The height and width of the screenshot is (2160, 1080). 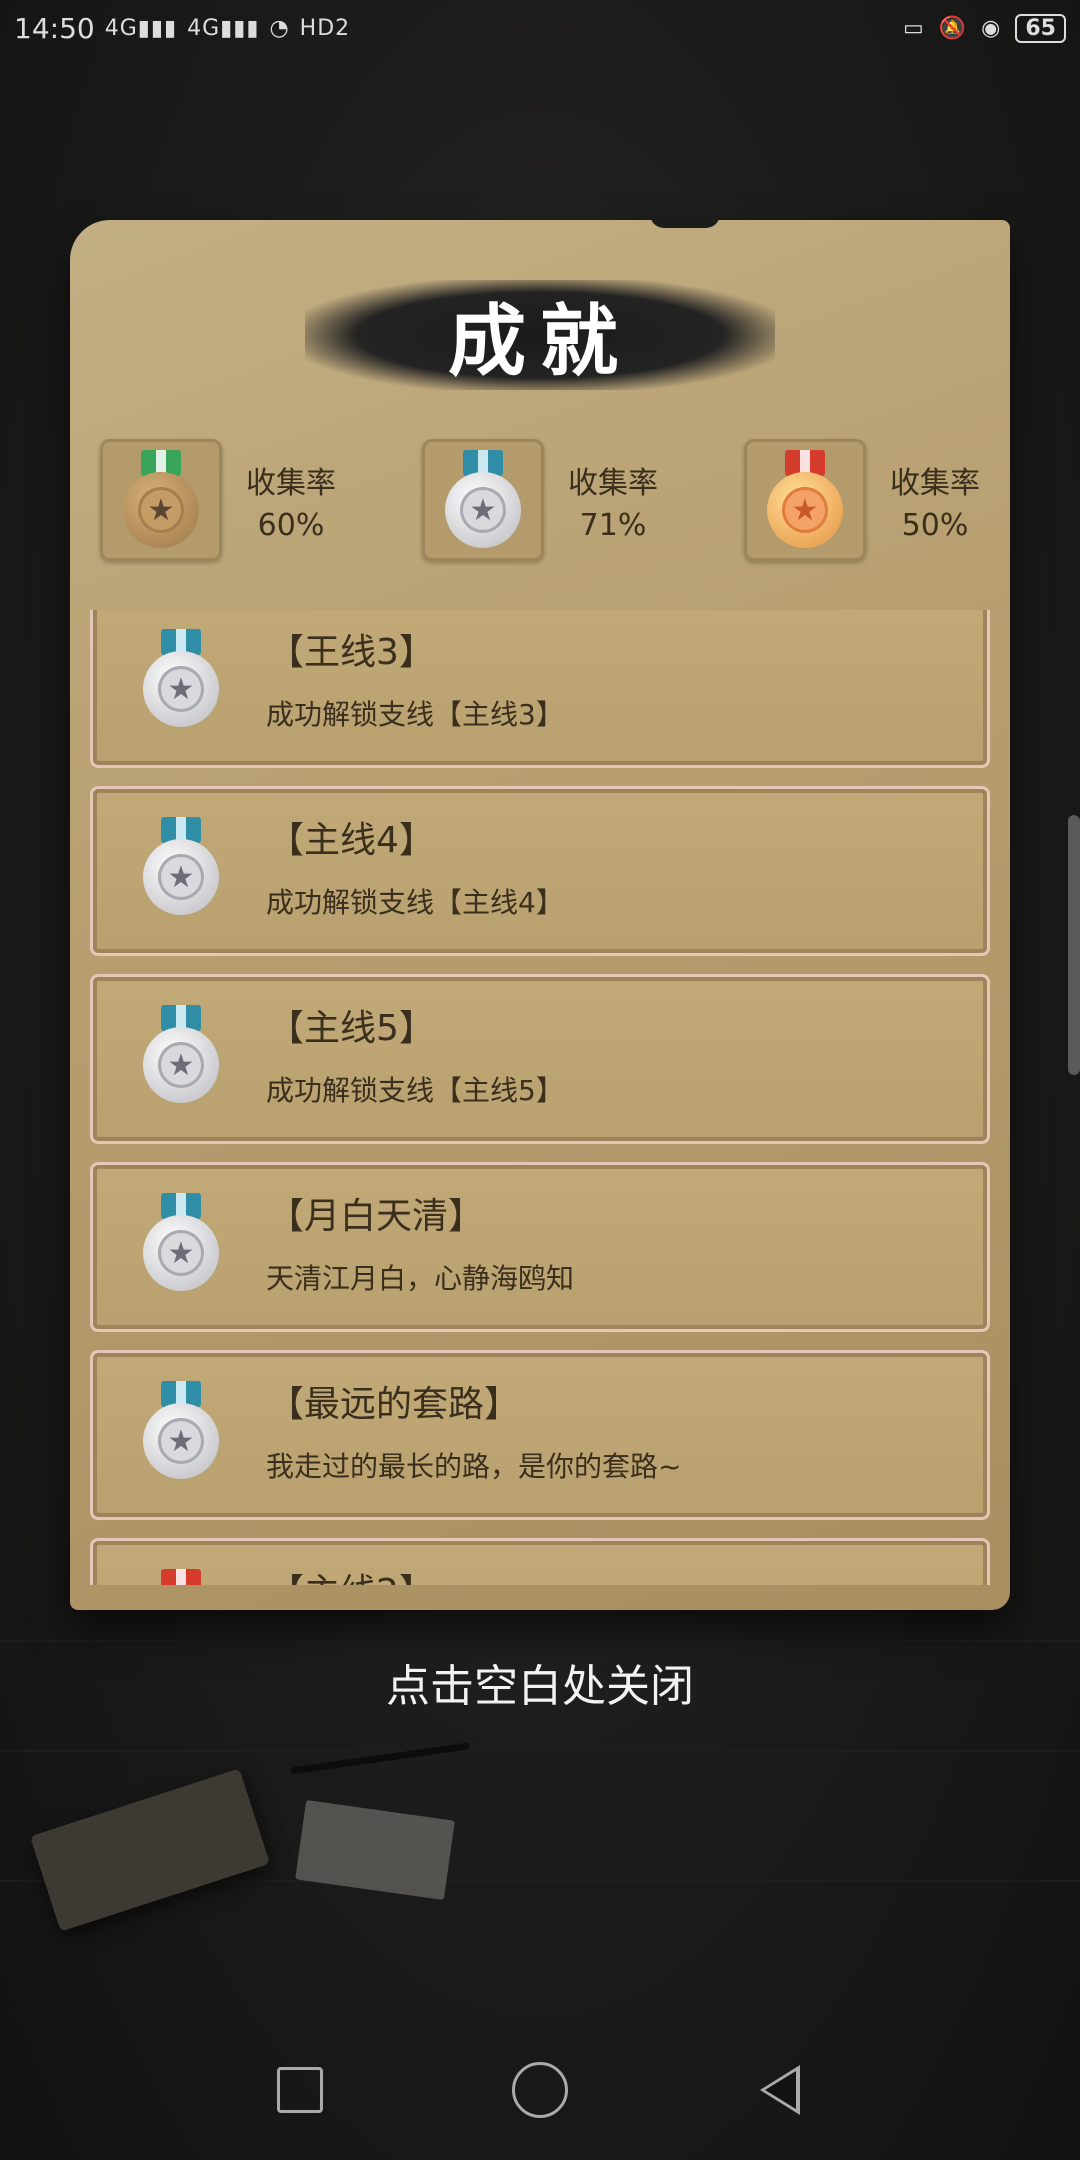 I want to click on stat-value: 71%, so click(x=613, y=525).